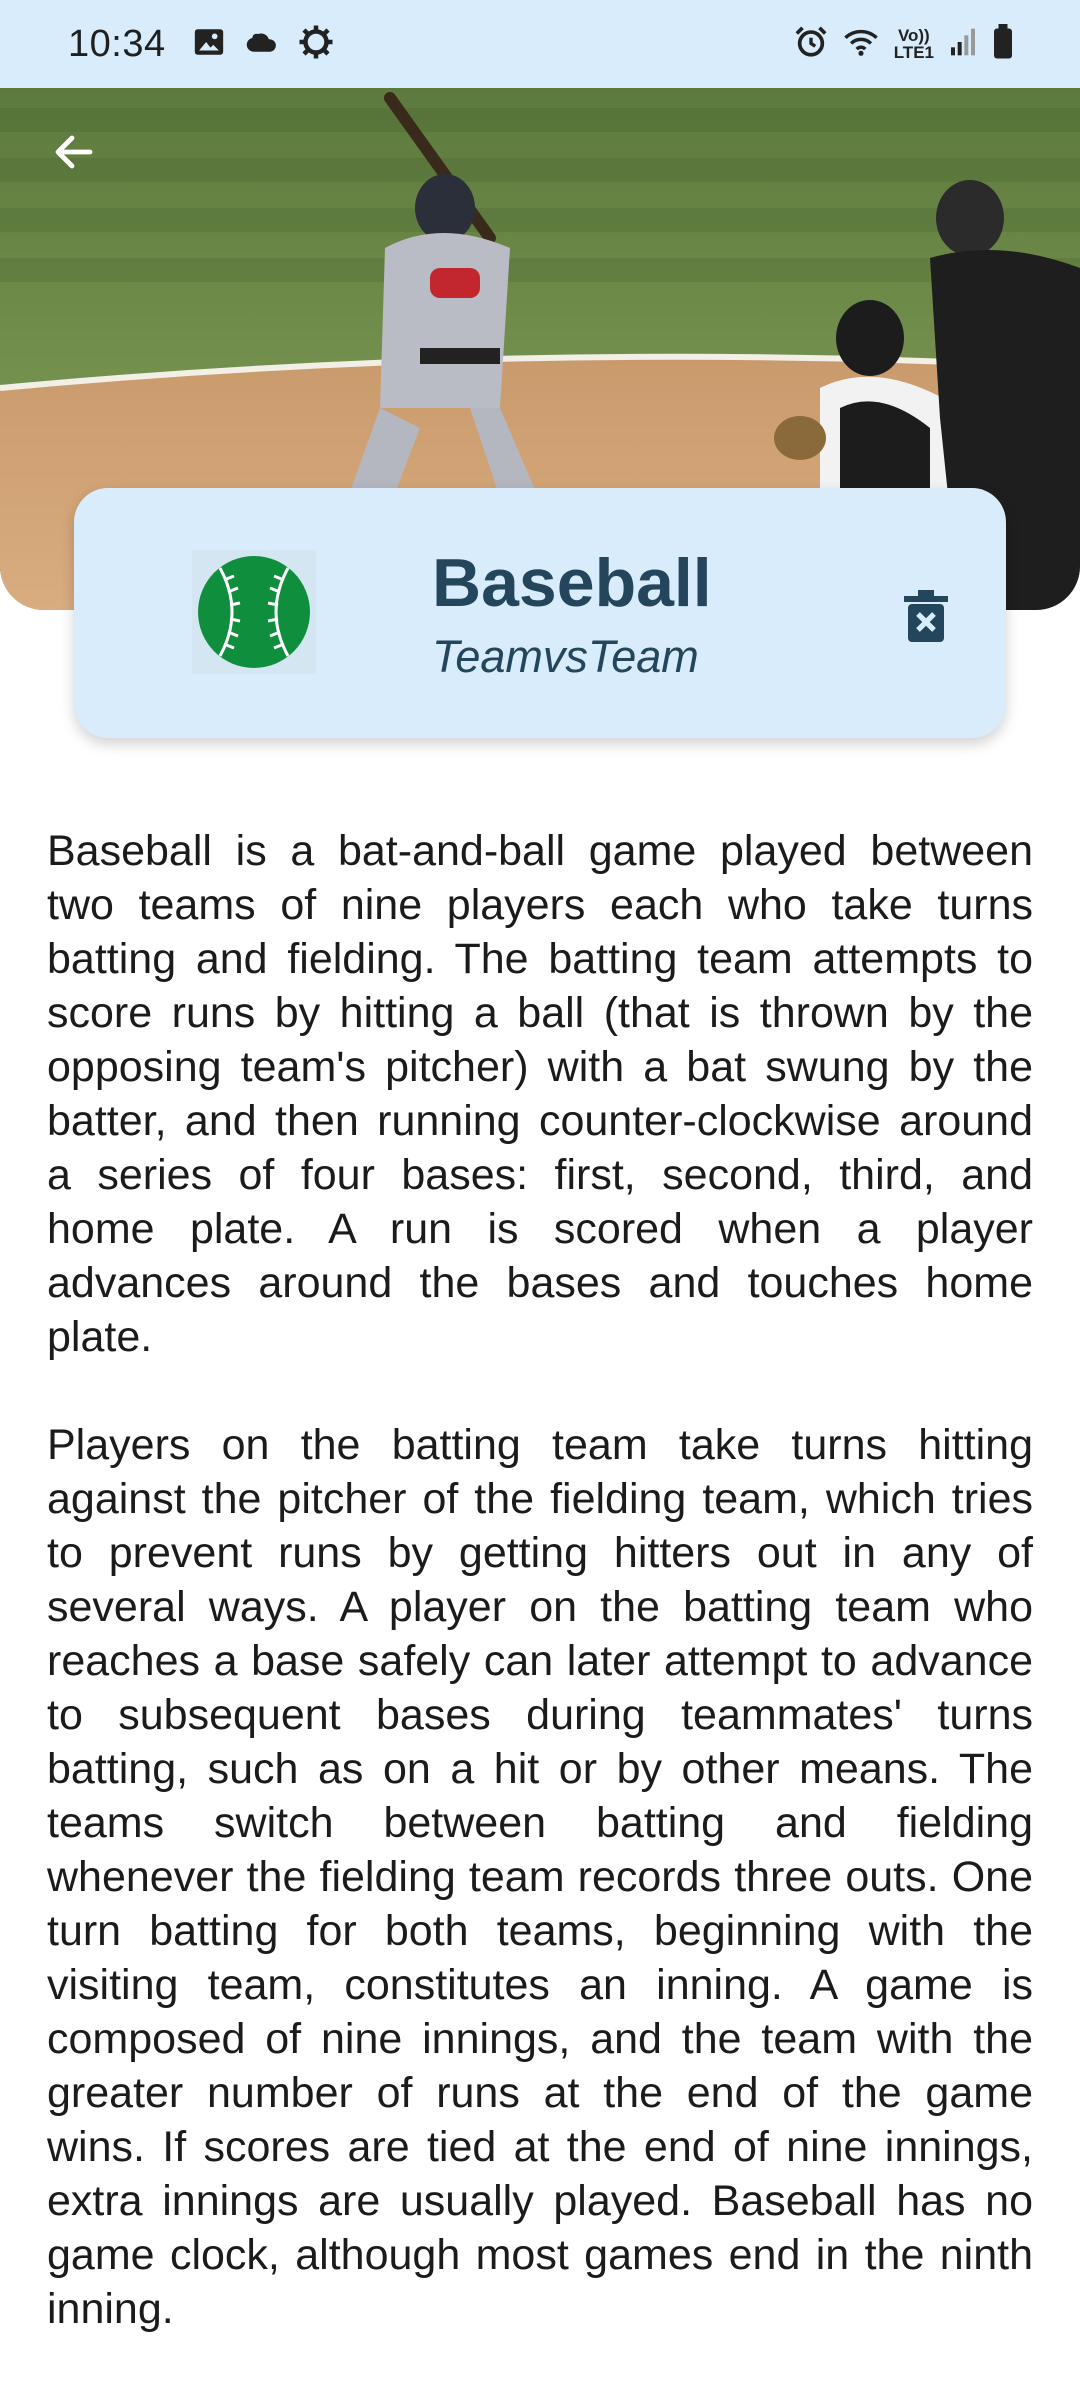 Image resolution: width=1080 pixels, height=2400 pixels. I want to click on cloud-icon, so click(262, 44).